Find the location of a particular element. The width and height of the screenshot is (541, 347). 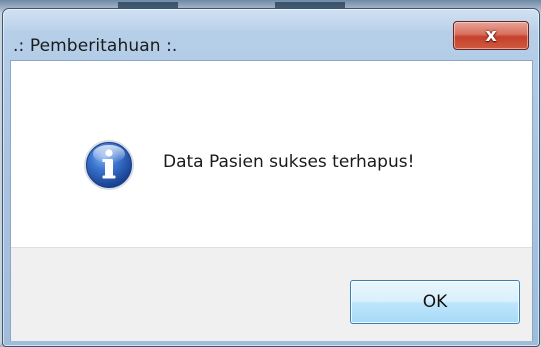

close-icon: x is located at coordinates (491, 35).